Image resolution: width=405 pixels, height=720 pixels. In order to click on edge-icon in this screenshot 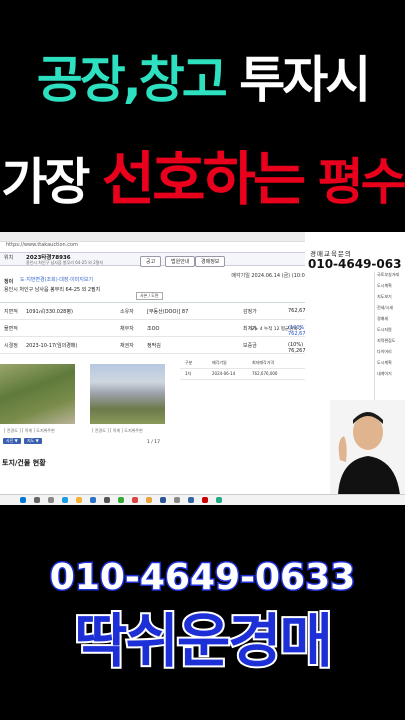, I will do `click(65, 500)`.